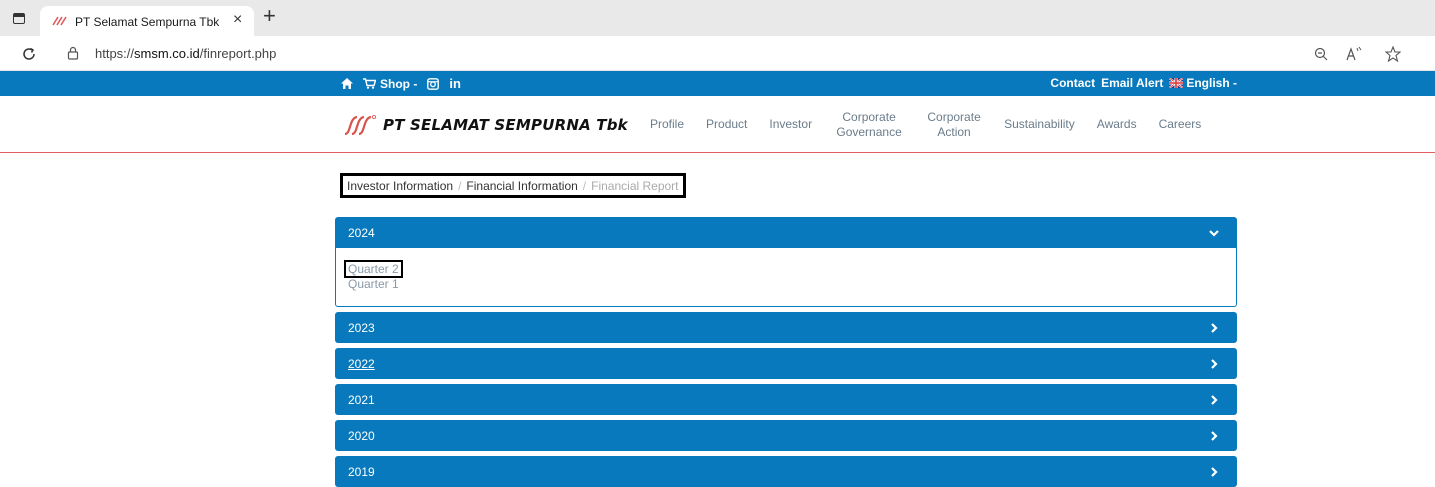  What do you see at coordinates (521, 186) in the screenshot?
I see `breadcrumb-financial-information: Financial Information` at bounding box center [521, 186].